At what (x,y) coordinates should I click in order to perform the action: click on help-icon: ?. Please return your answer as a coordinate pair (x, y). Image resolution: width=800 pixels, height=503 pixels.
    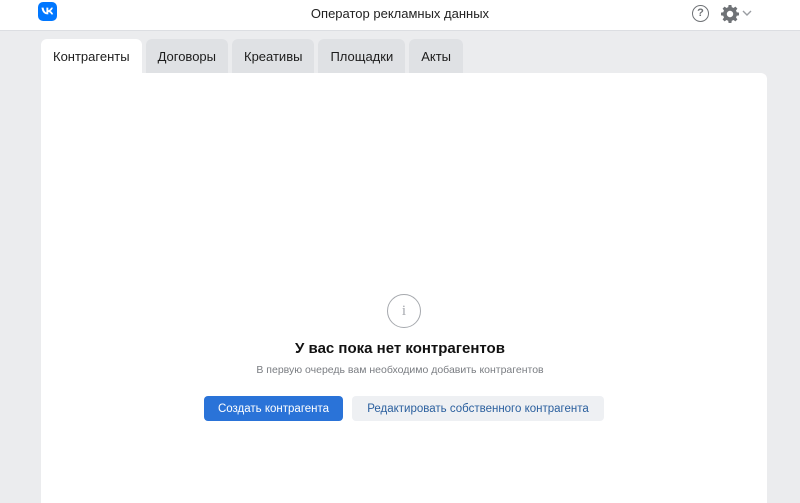
    Looking at the image, I should click on (700, 13).